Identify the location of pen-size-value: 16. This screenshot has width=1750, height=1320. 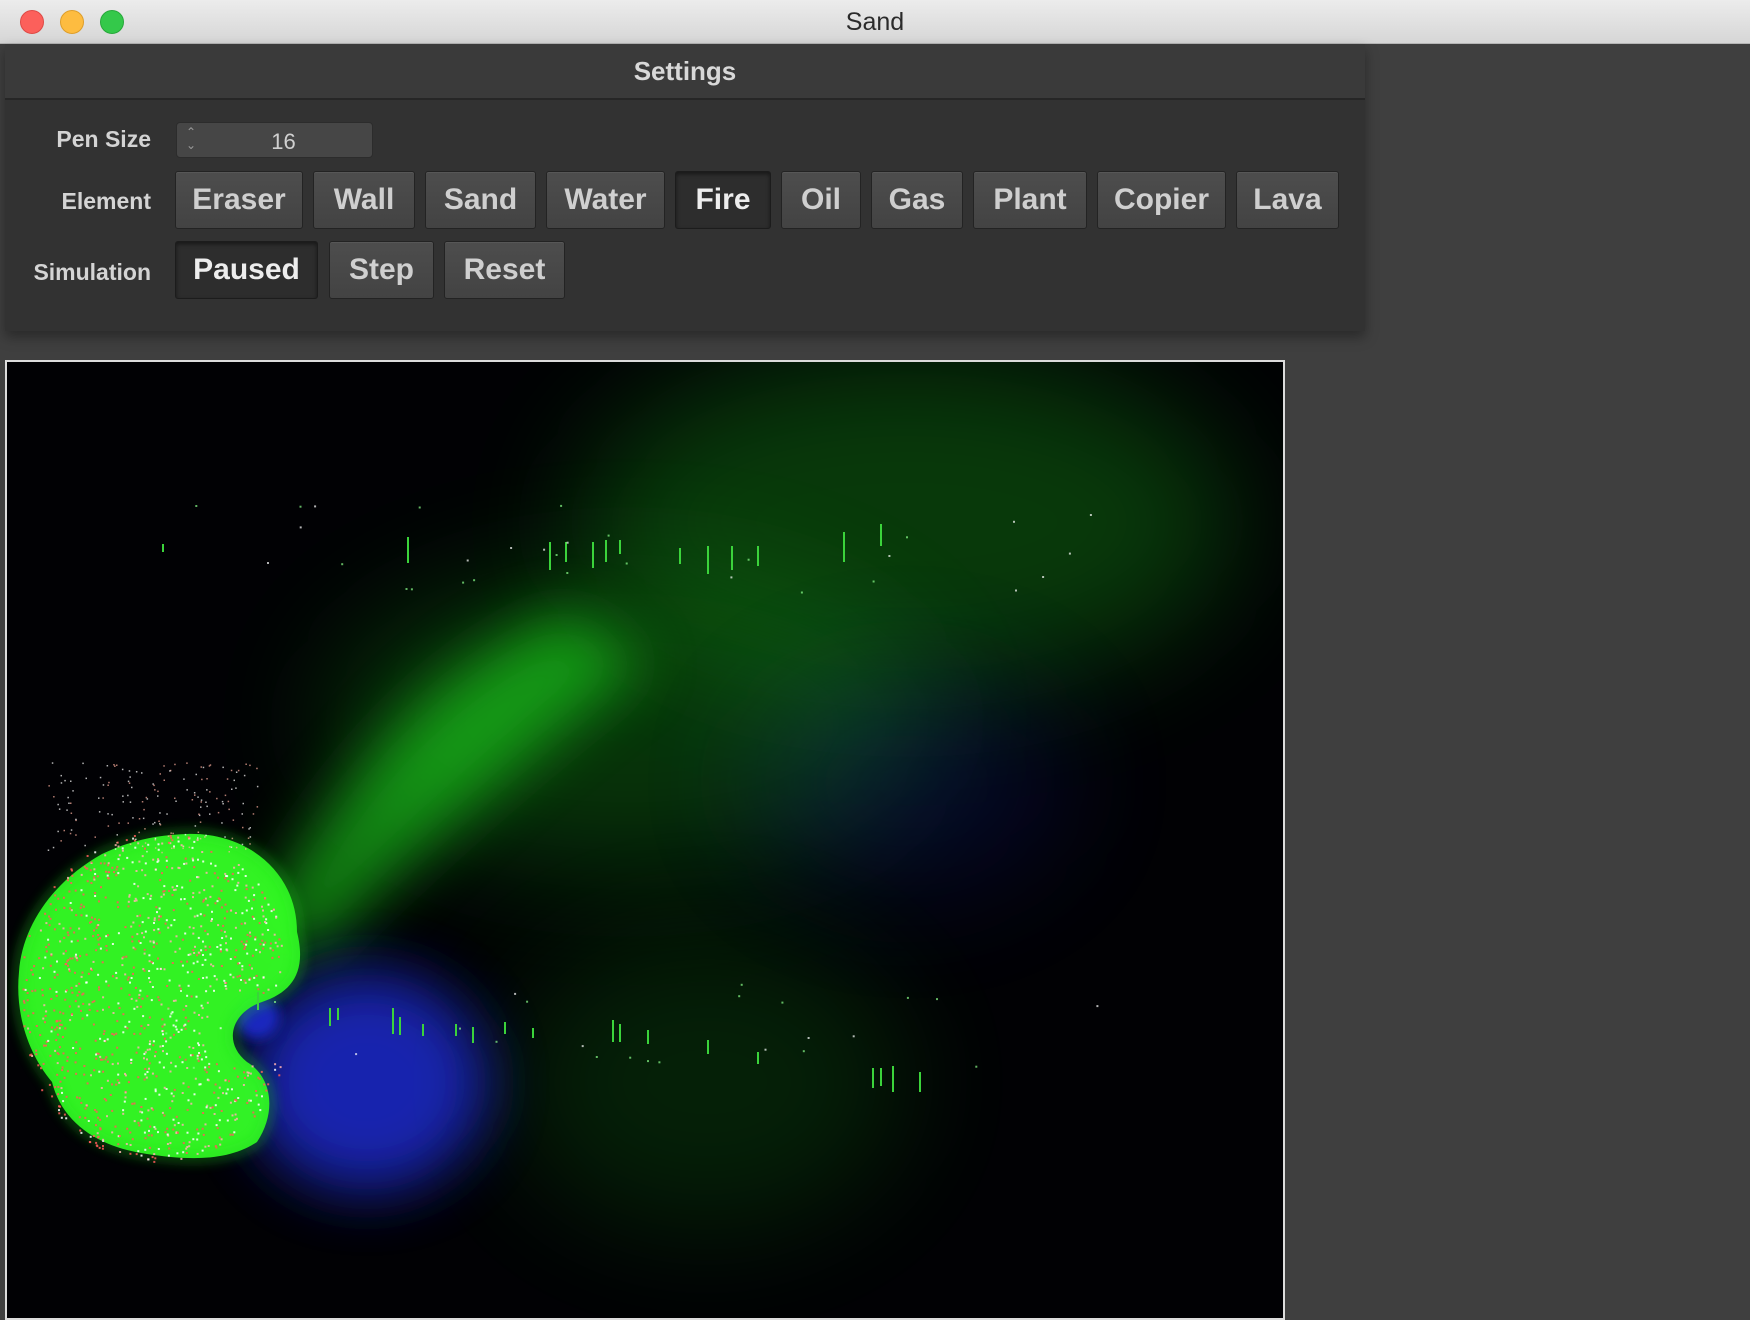
(274, 142).